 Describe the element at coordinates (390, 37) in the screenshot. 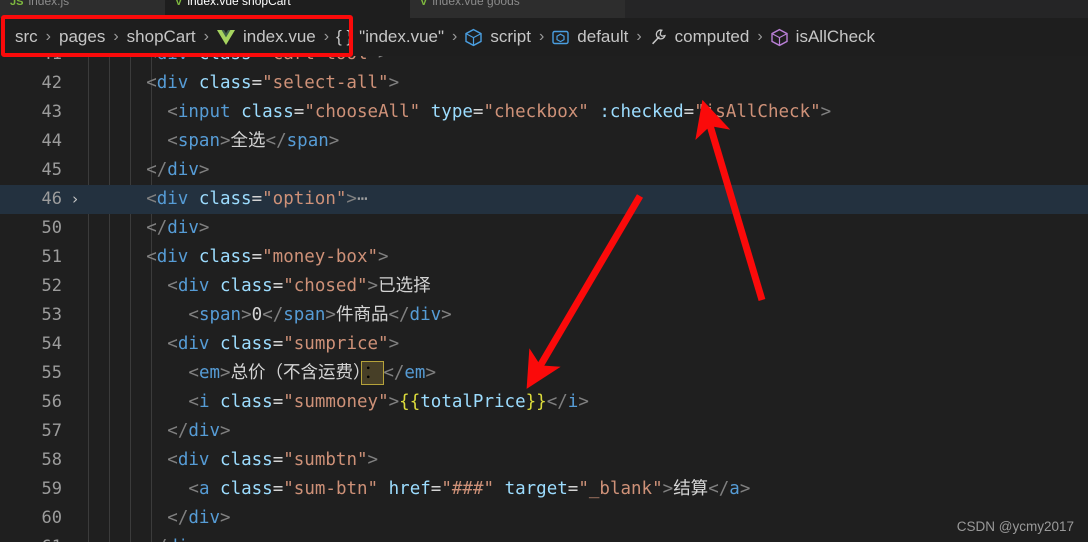

I see `breadcrumb-item-index-vue-symbol: { } "index.vue"` at that location.